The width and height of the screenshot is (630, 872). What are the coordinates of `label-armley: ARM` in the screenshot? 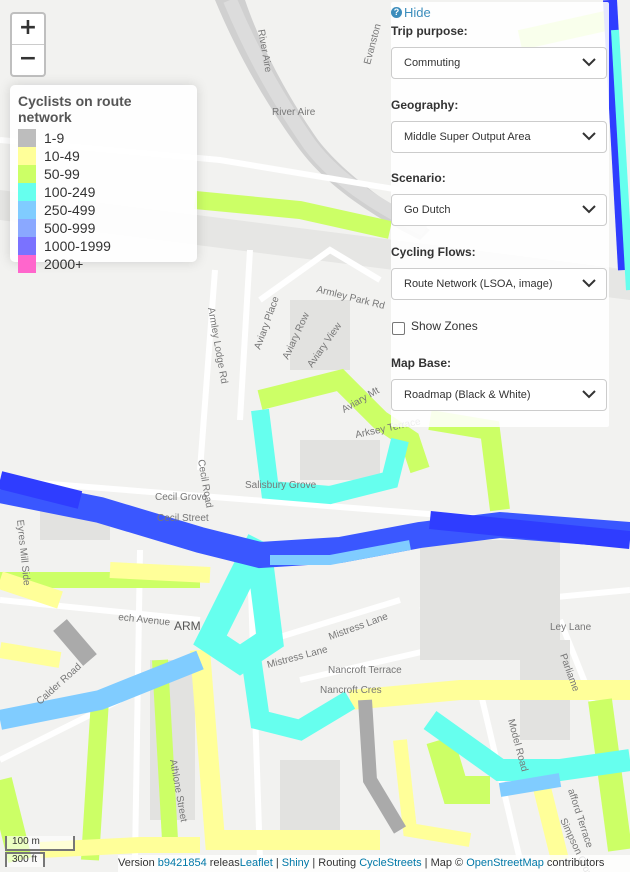 It's located at (187, 626).